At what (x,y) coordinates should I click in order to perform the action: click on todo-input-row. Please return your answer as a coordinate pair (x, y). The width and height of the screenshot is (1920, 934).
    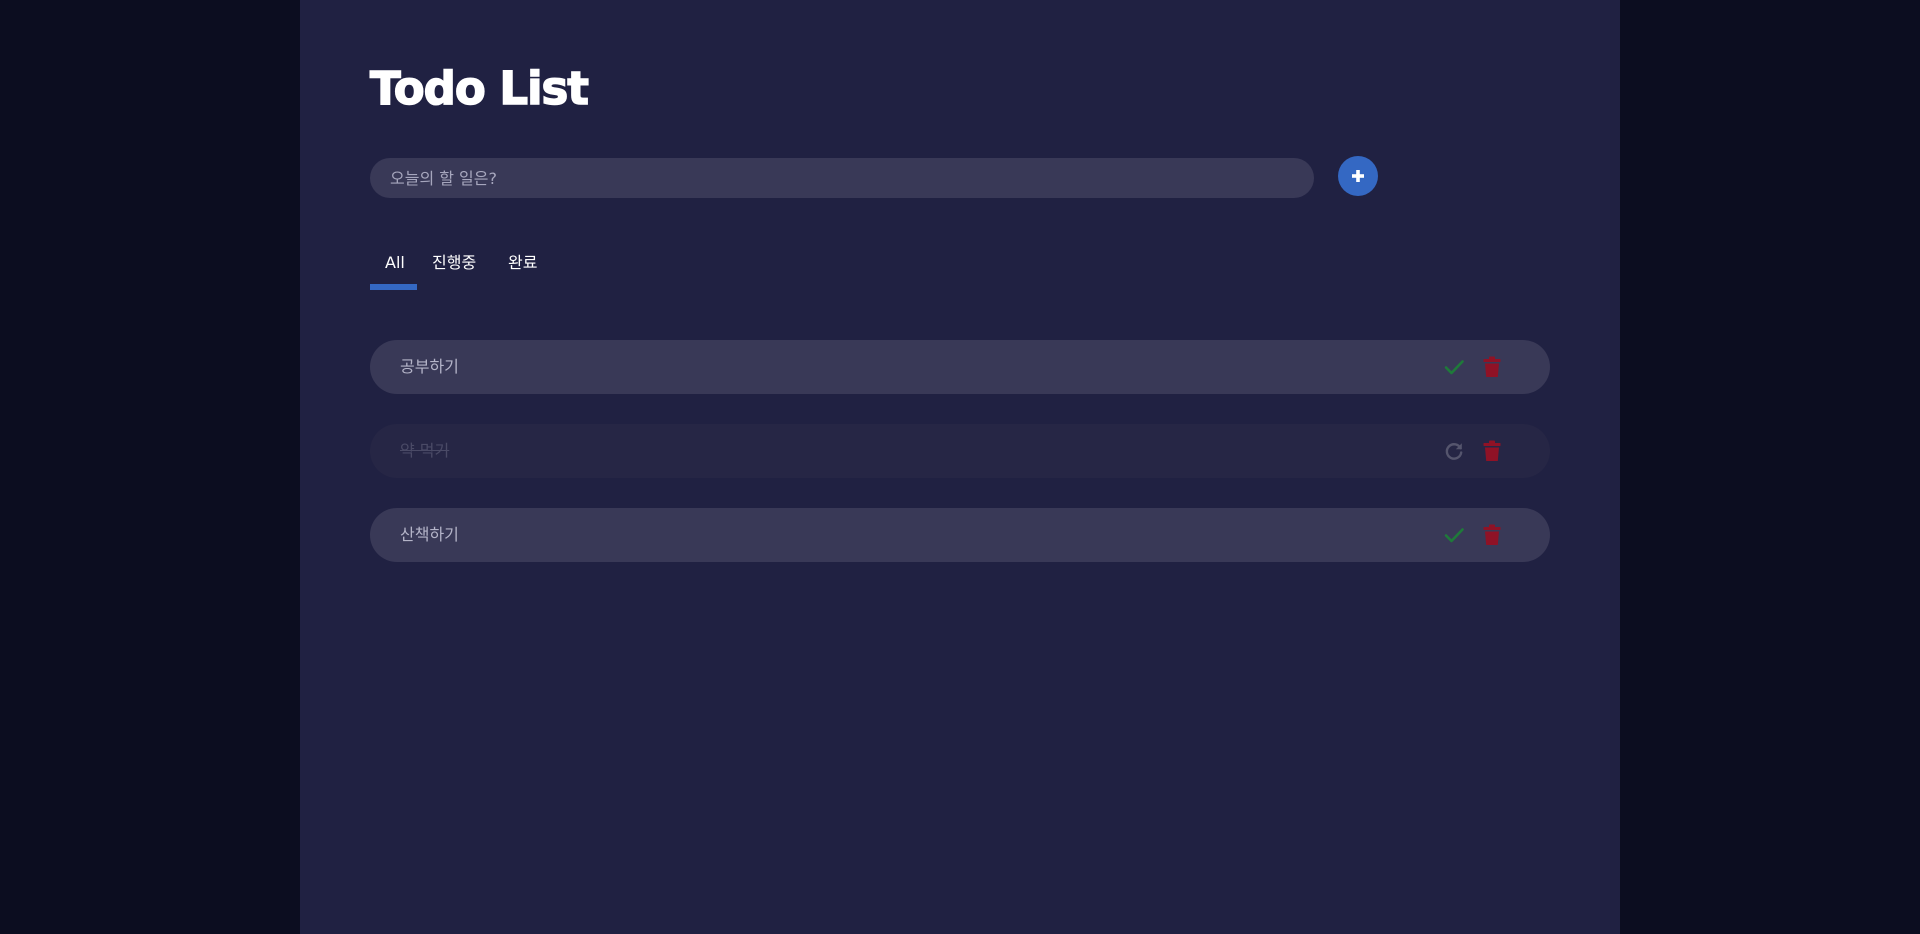
    Looking at the image, I should click on (880, 178).